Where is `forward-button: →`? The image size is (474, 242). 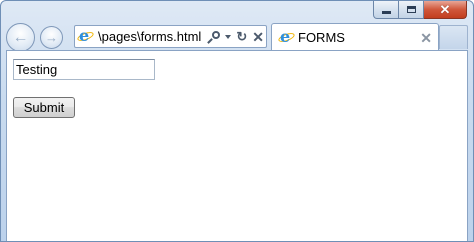
forward-button: → is located at coordinates (51, 37).